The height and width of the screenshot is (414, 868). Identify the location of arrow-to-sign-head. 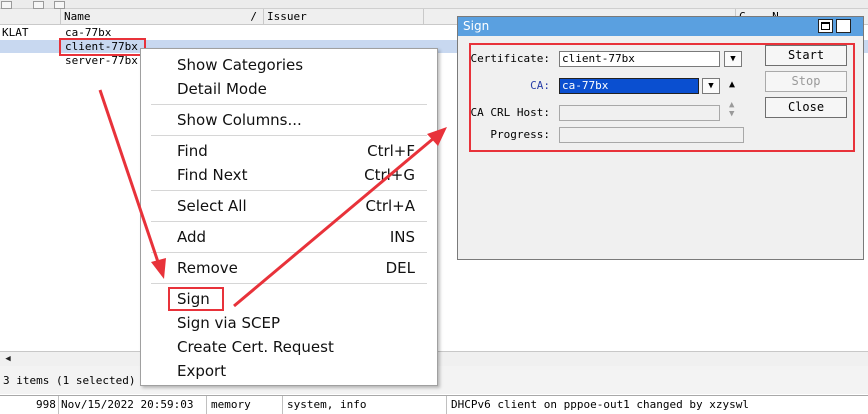
(158, 268).